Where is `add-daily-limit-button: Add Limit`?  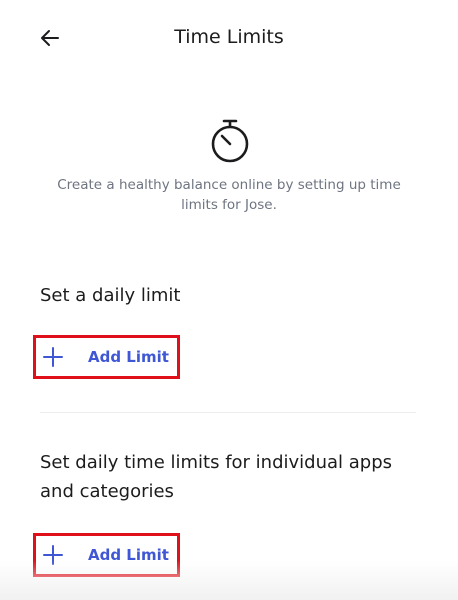
add-daily-limit-button: Add Limit is located at coordinates (106, 357).